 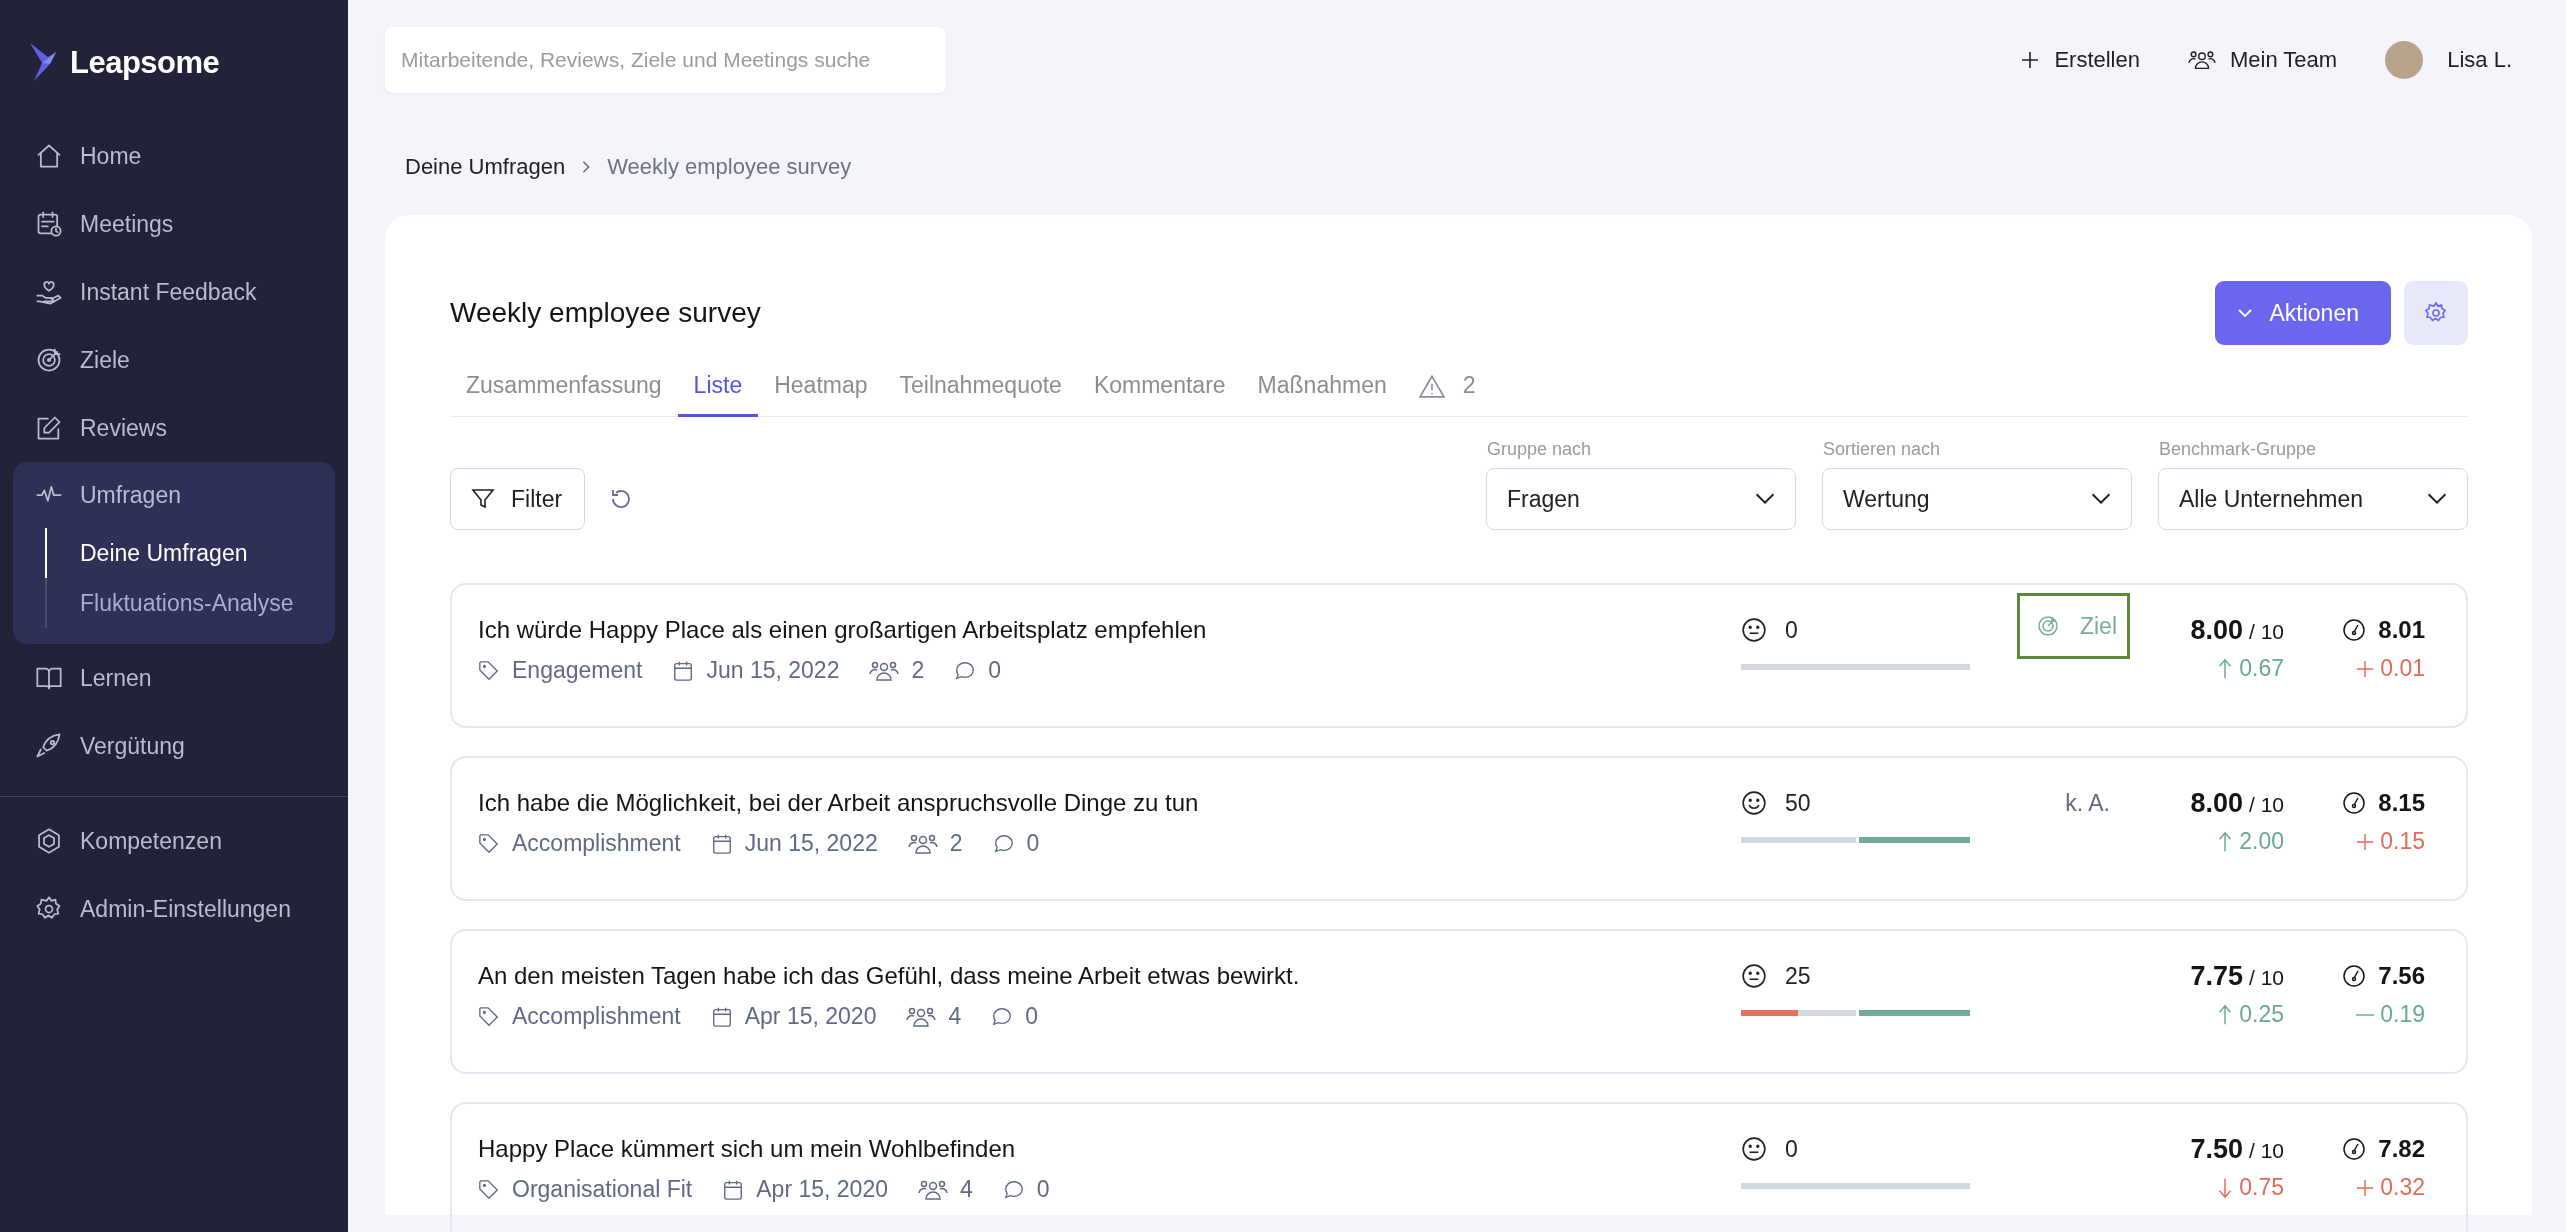 I want to click on goal-label: Ziel, so click(x=2073, y=626).